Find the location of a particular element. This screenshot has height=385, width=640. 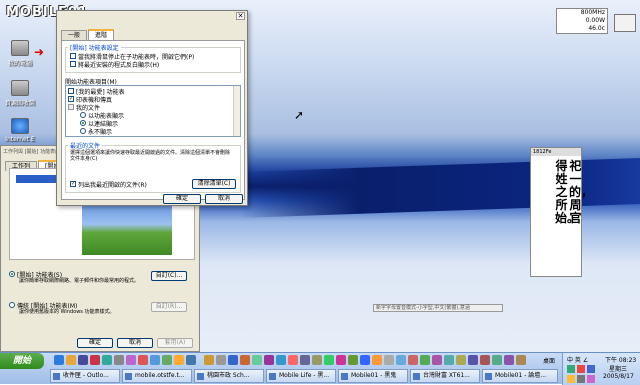

quicklaunch-app17-icon is located at coordinates (293, 360).